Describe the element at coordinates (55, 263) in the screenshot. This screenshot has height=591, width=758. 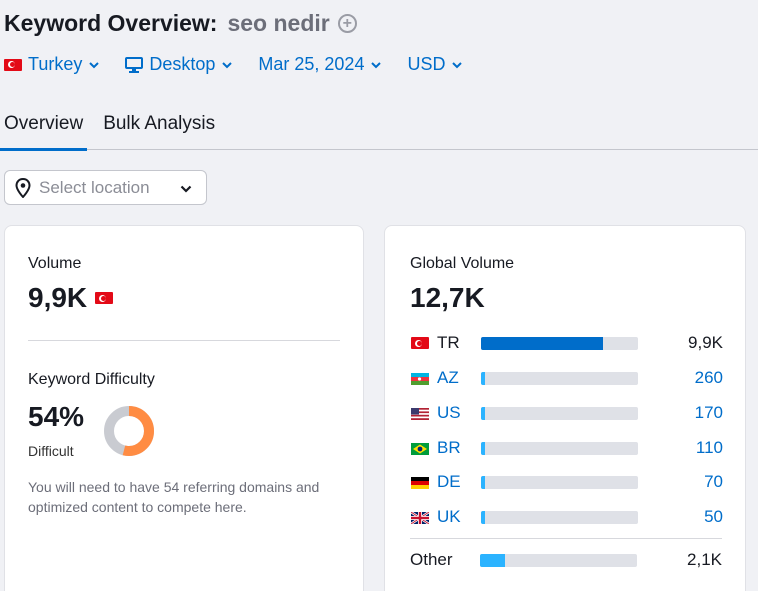
I see `volume-label: Volume` at that location.